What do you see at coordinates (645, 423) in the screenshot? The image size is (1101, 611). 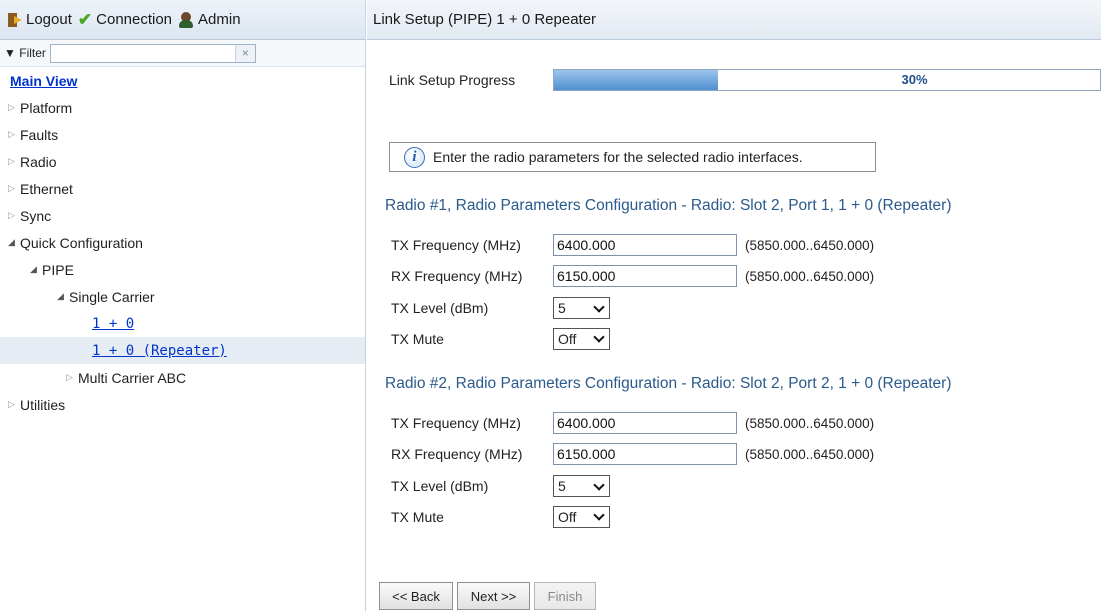 I see `radio2-tx-frequency-input` at bounding box center [645, 423].